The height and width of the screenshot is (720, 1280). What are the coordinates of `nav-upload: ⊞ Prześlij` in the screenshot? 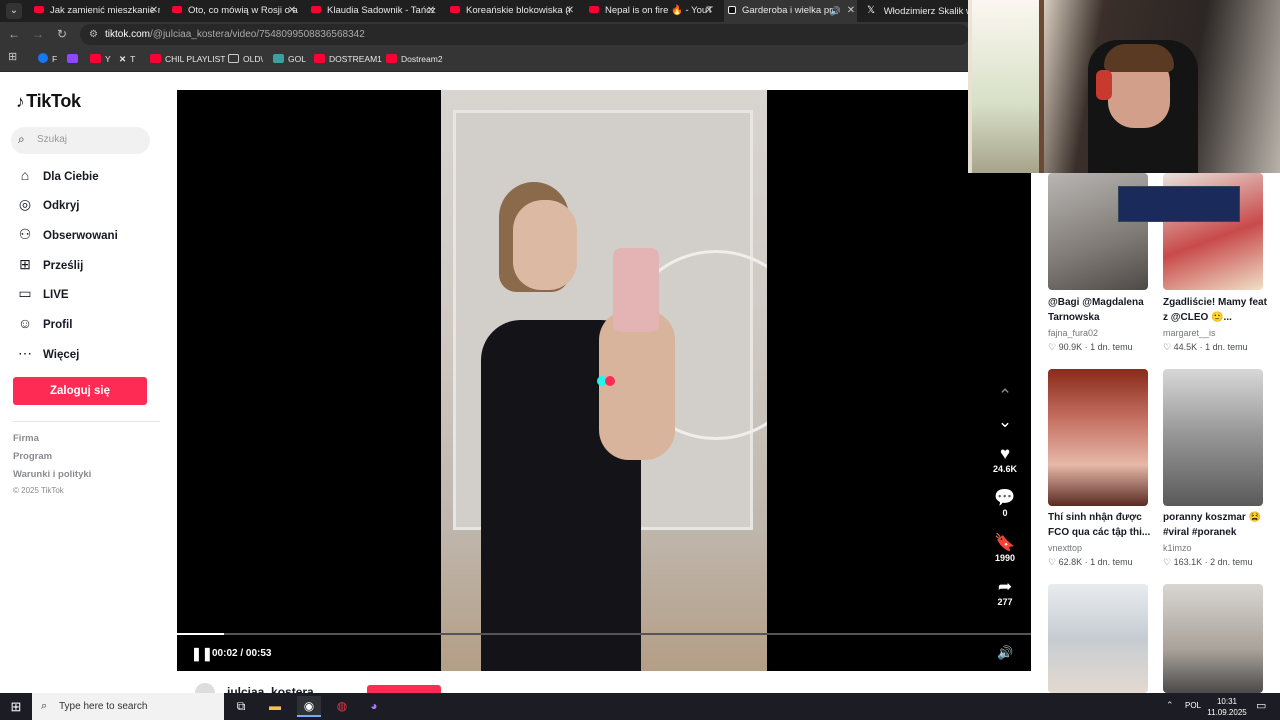 It's located at (49, 264).